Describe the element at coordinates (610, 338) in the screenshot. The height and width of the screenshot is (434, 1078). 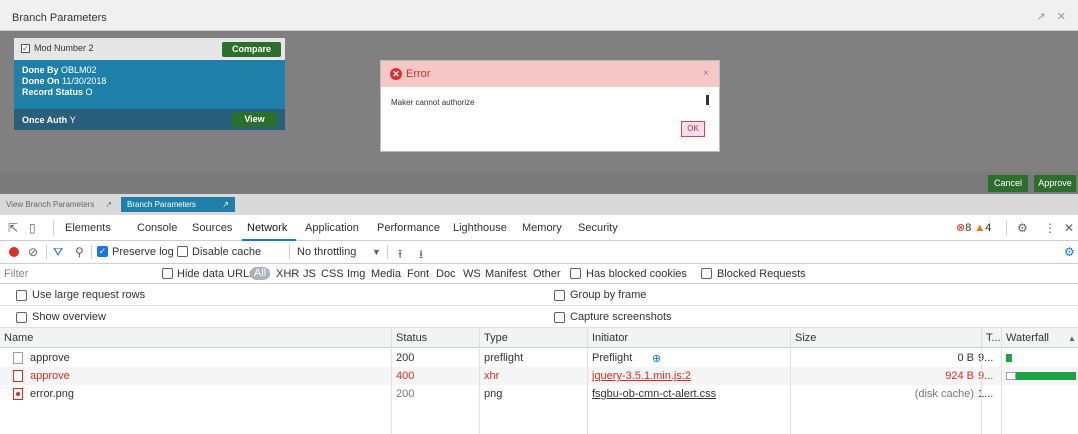
I see `col-initiator: Initiator` at that location.